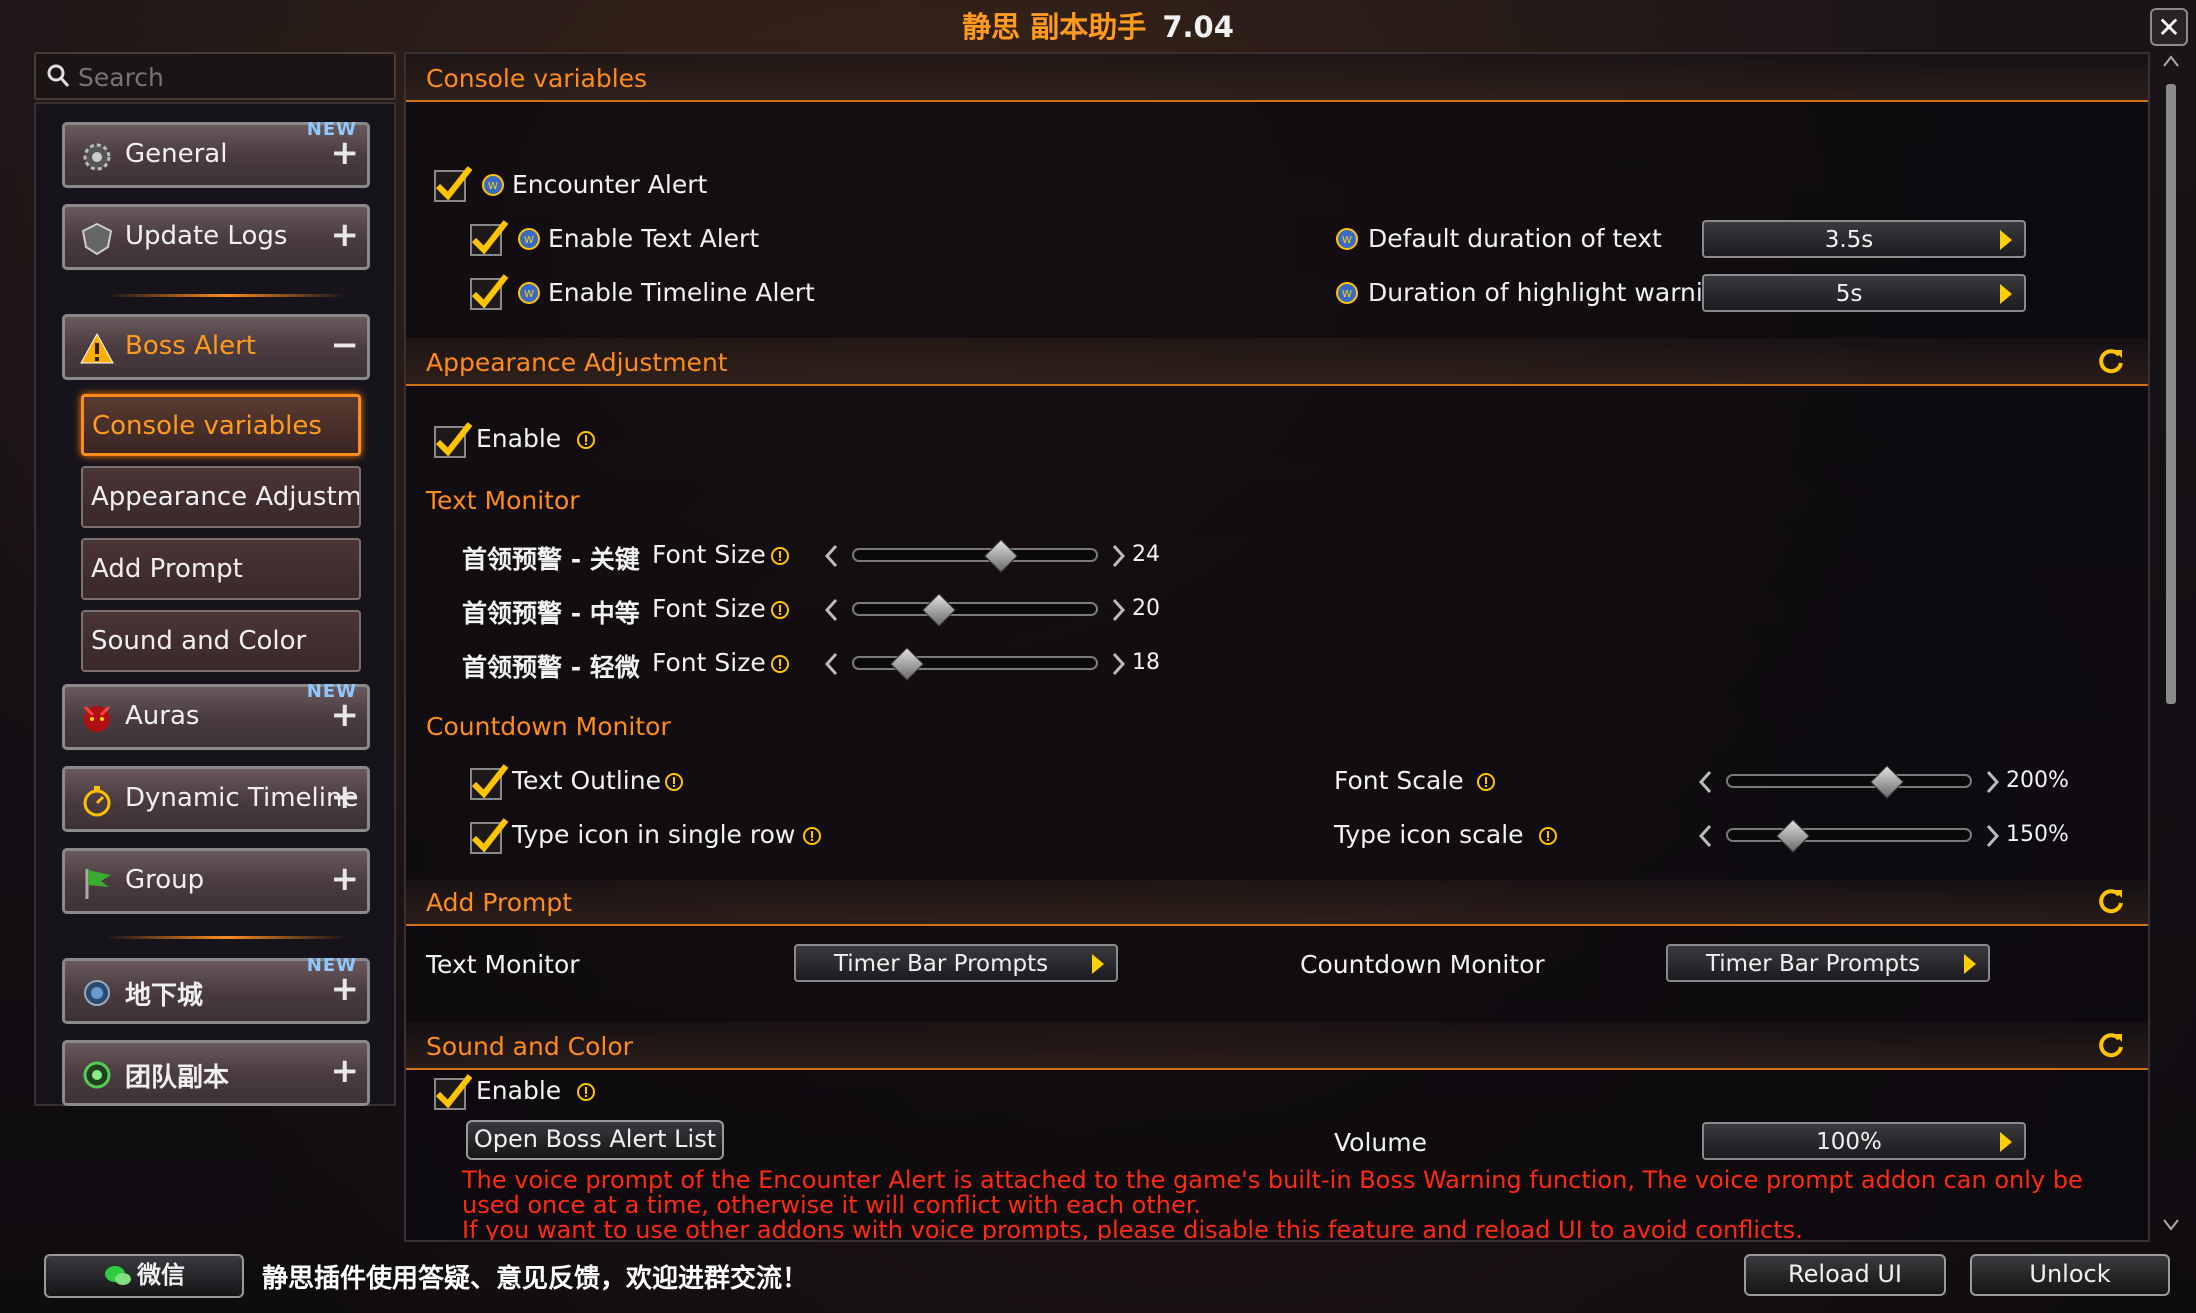 The image size is (2196, 1313). What do you see at coordinates (595, 1140) in the screenshot?
I see `open-boss-alert-list-button: Open Boss Alert List` at bounding box center [595, 1140].